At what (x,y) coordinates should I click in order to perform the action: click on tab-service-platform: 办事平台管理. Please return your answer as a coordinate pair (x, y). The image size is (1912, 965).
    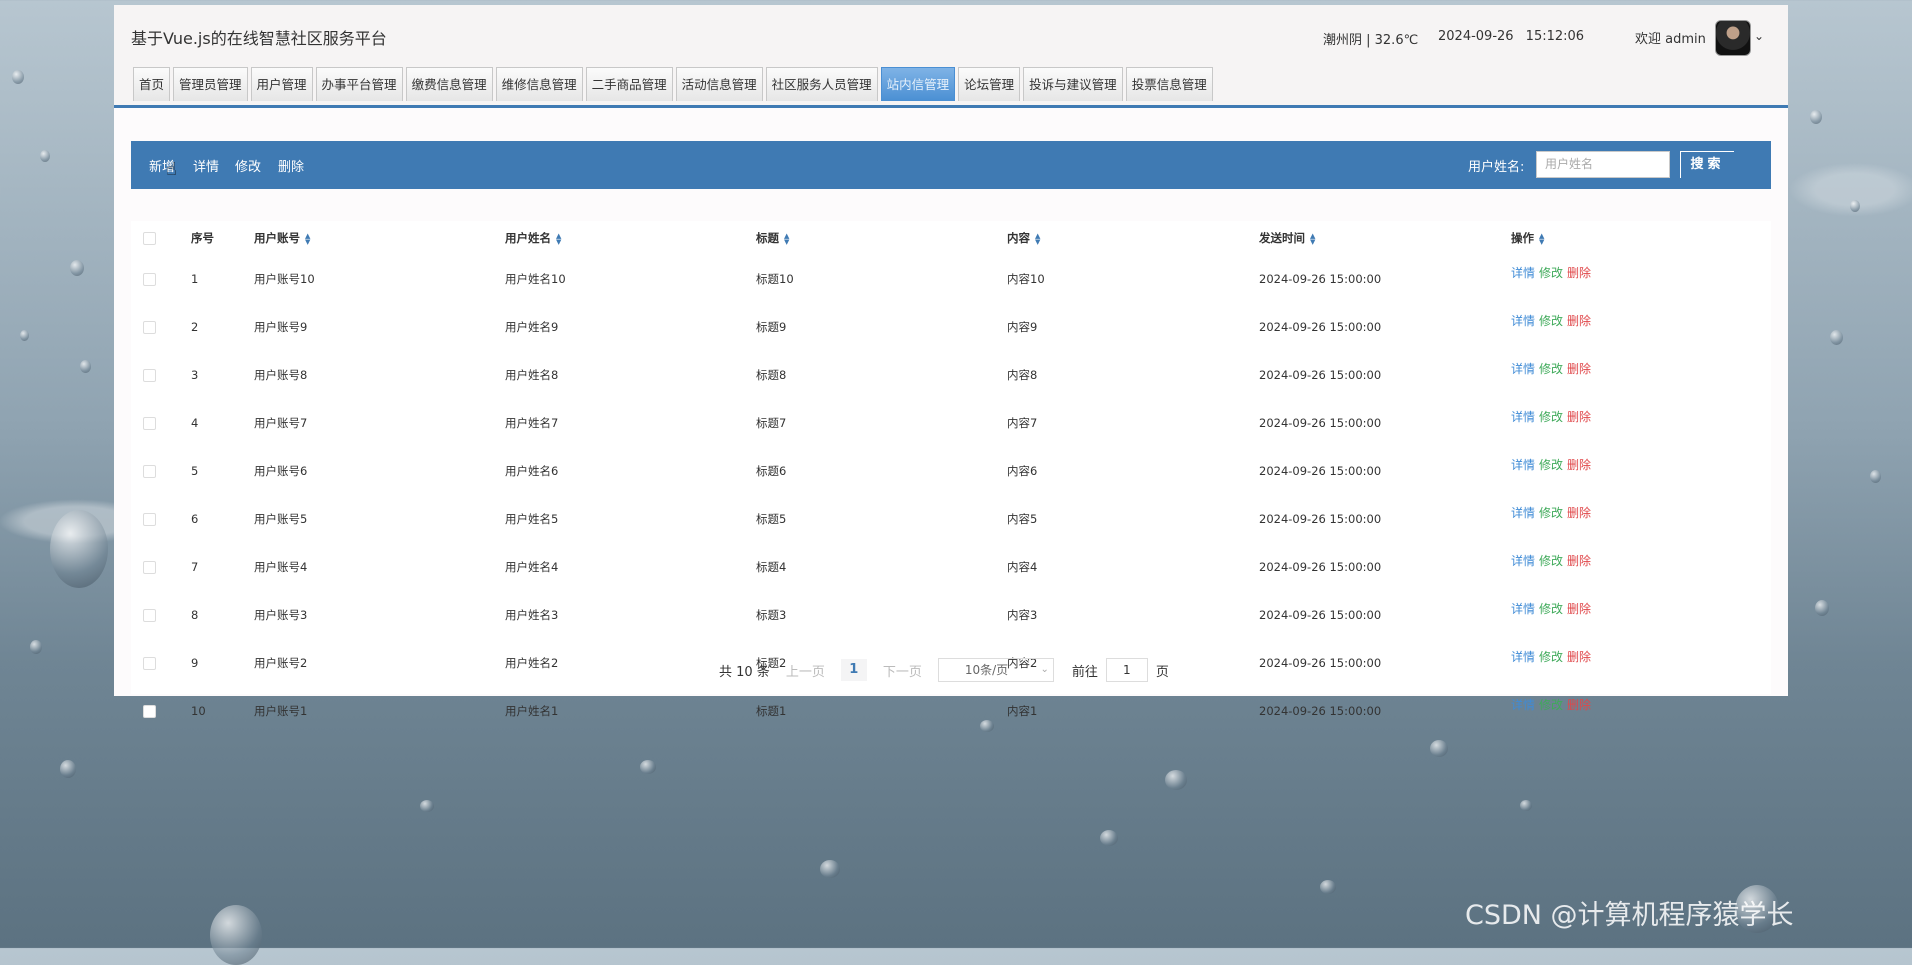
    Looking at the image, I should click on (359, 84).